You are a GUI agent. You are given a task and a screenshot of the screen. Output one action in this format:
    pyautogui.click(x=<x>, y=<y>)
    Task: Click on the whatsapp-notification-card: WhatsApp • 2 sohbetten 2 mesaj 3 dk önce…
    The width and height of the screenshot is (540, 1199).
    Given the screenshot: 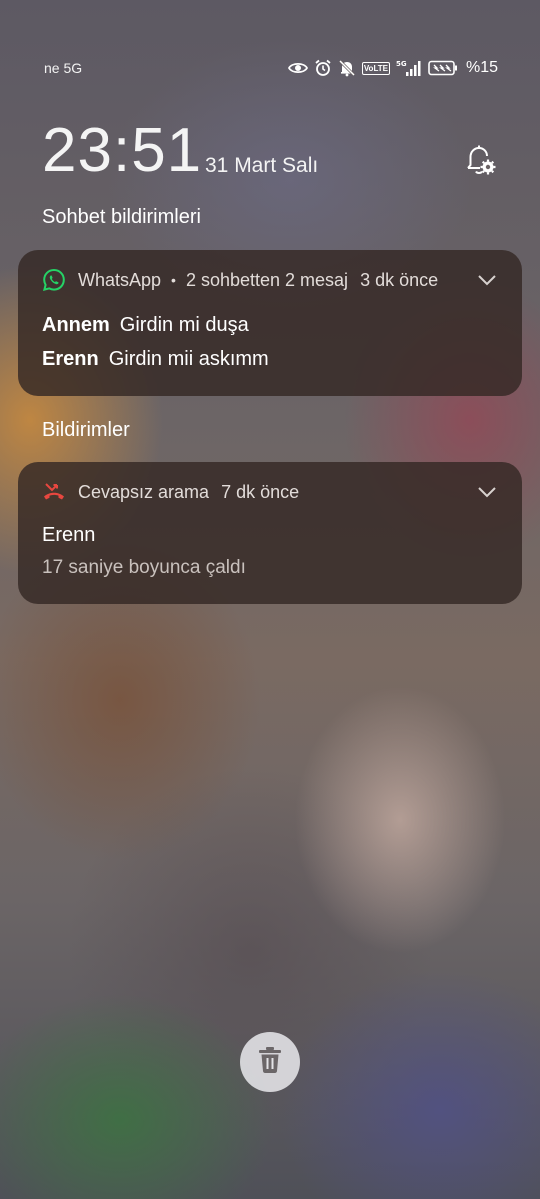 What is the action you would take?
    pyautogui.click(x=270, y=323)
    